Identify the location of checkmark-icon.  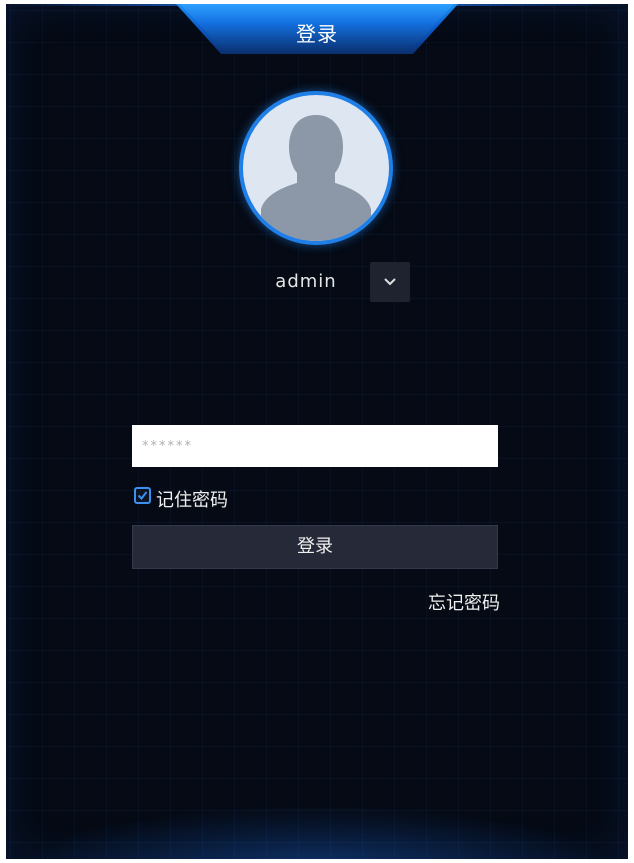
(142, 496).